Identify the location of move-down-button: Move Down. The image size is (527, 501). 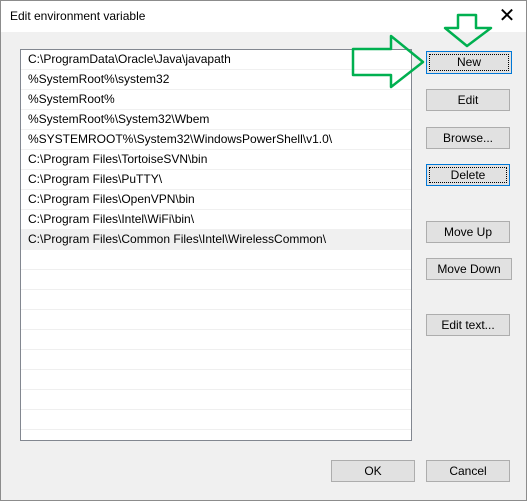
(469, 269).